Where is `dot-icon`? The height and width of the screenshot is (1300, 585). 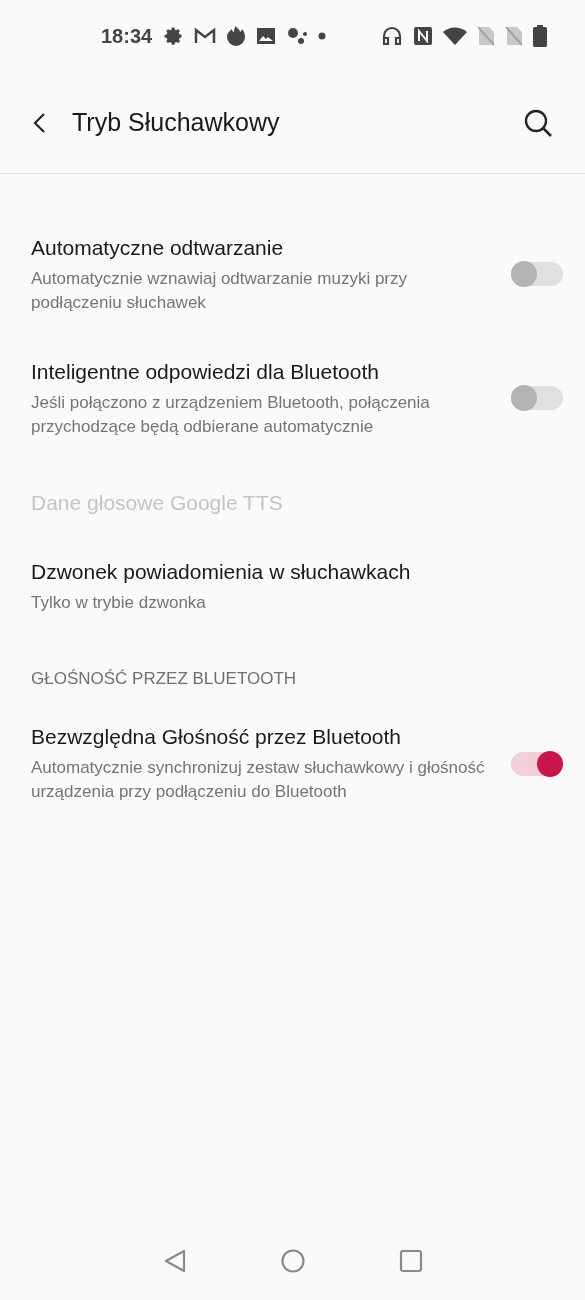
dot-icon is located at coordinates (322, 36).